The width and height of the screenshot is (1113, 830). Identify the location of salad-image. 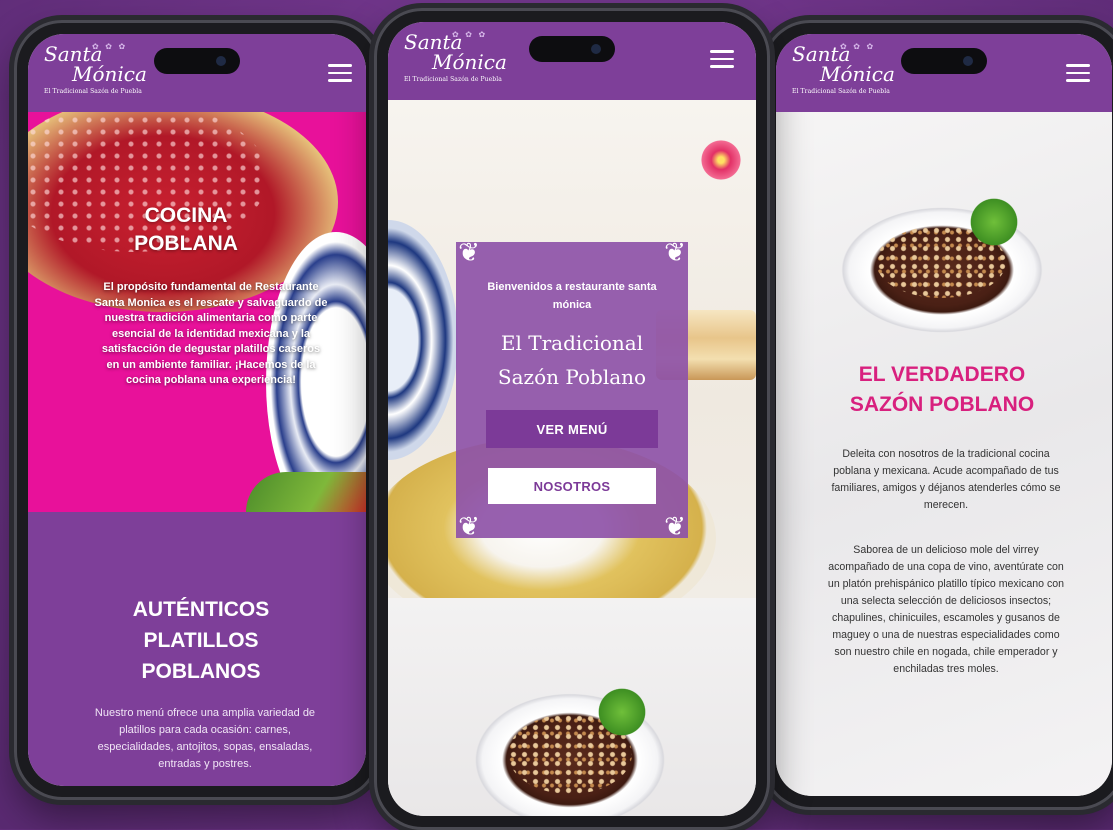
(306, 492).